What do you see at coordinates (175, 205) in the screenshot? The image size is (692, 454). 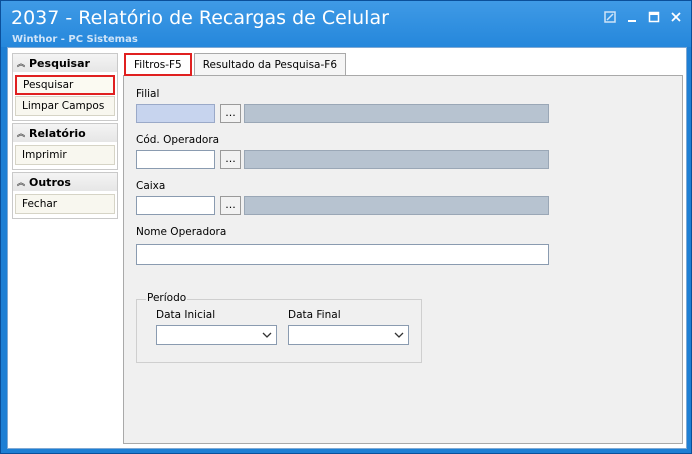 I see `caixa-input` at bounding box center [175, 205].